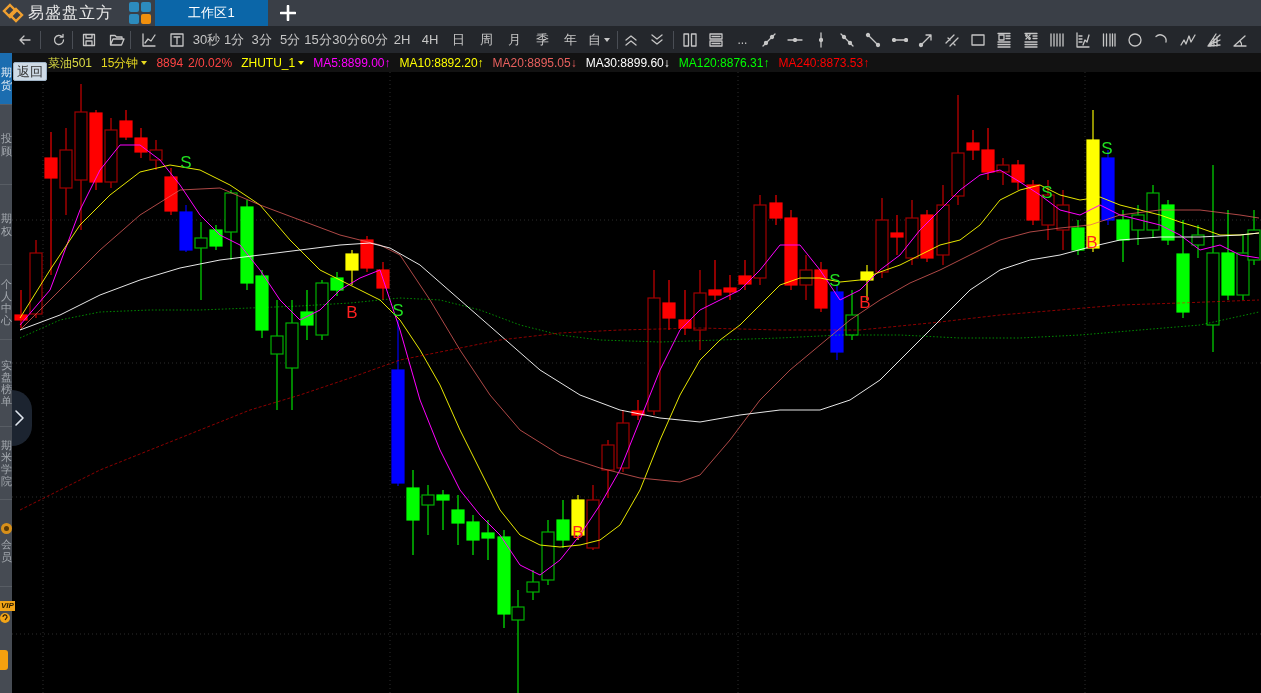  Describe the element at coordinates (847, 39) in the screenshot. I see `descending-line-icon` at that location.